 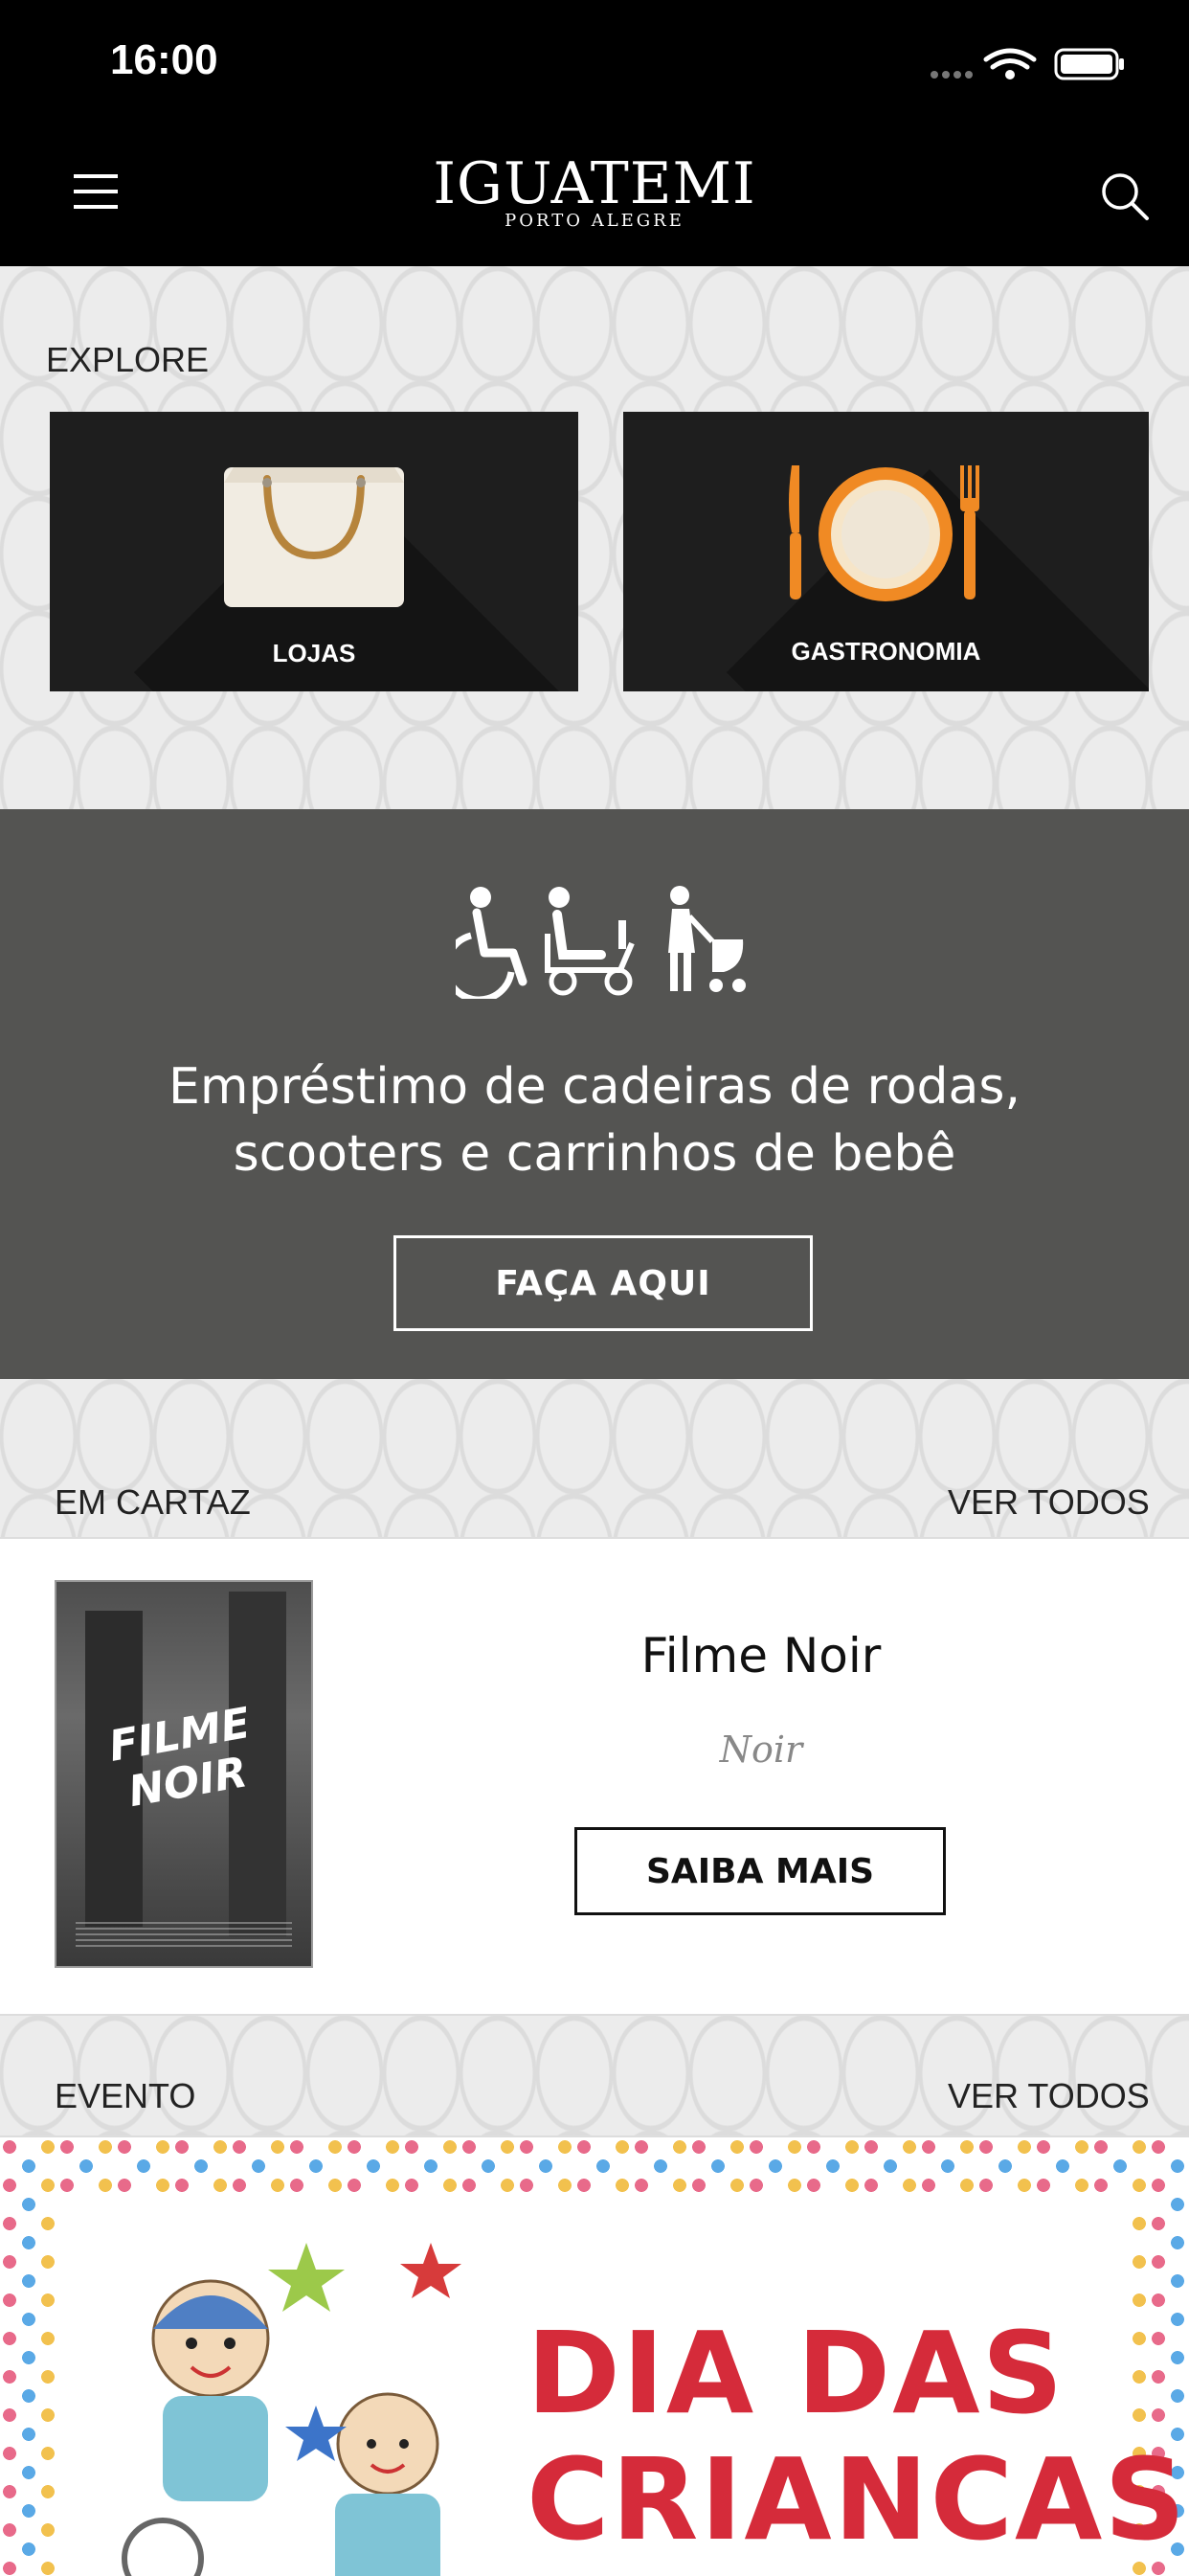 I want to click on brand-name: IGUATEMI, so click(x=594, y=183).